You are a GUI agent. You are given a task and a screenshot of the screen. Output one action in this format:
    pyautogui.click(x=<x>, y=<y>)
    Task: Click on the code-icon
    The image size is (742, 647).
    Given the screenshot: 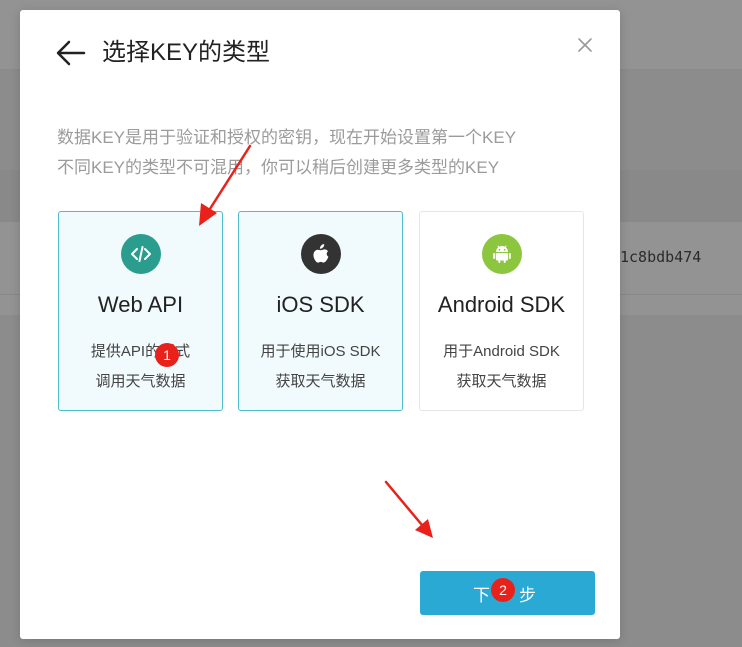 What is the action you would take?
    pyautogui.click(x=141, y=254)
    